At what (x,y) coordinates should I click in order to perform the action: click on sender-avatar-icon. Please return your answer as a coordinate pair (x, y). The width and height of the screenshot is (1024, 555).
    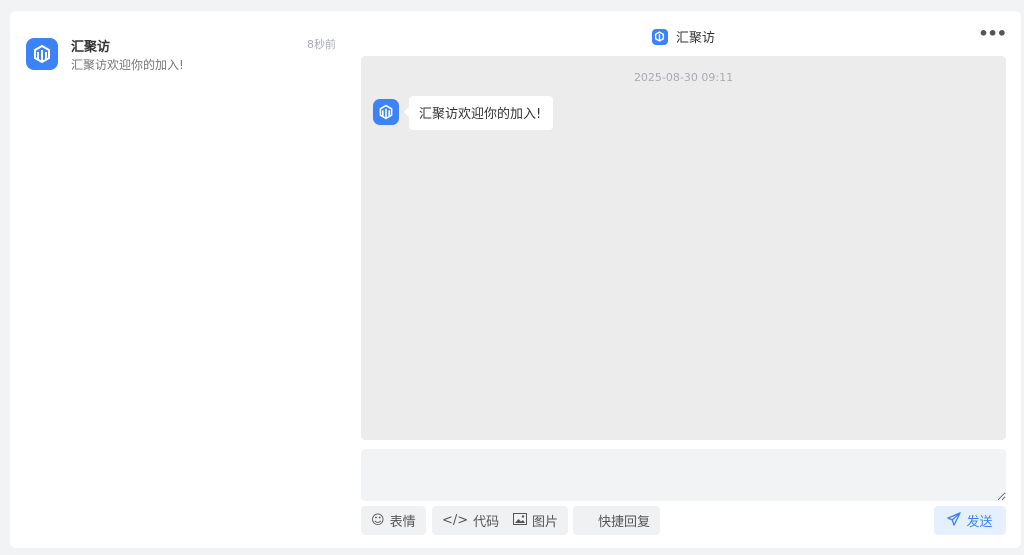
    Looking at the image, I should click on (386, 112).